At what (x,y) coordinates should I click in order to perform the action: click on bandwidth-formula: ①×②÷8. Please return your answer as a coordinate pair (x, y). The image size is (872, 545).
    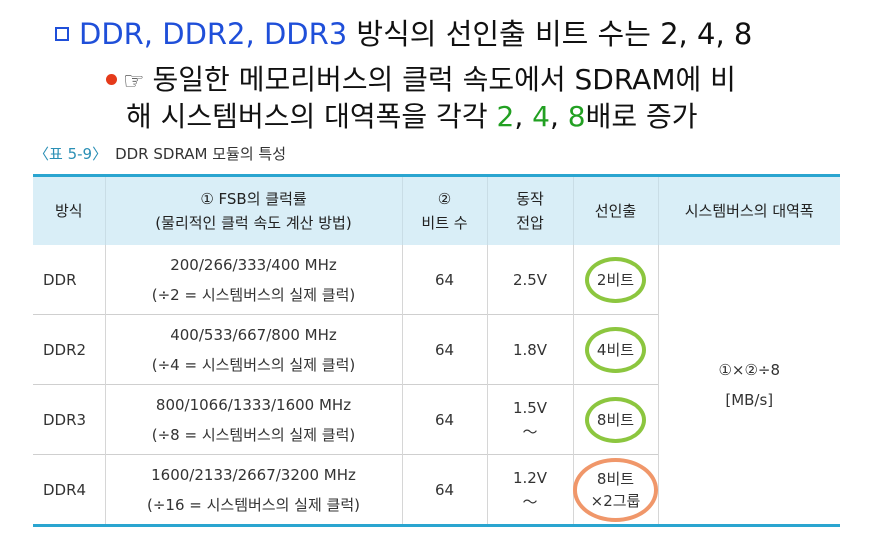
    Looking at the image, I should click on (749, 369).